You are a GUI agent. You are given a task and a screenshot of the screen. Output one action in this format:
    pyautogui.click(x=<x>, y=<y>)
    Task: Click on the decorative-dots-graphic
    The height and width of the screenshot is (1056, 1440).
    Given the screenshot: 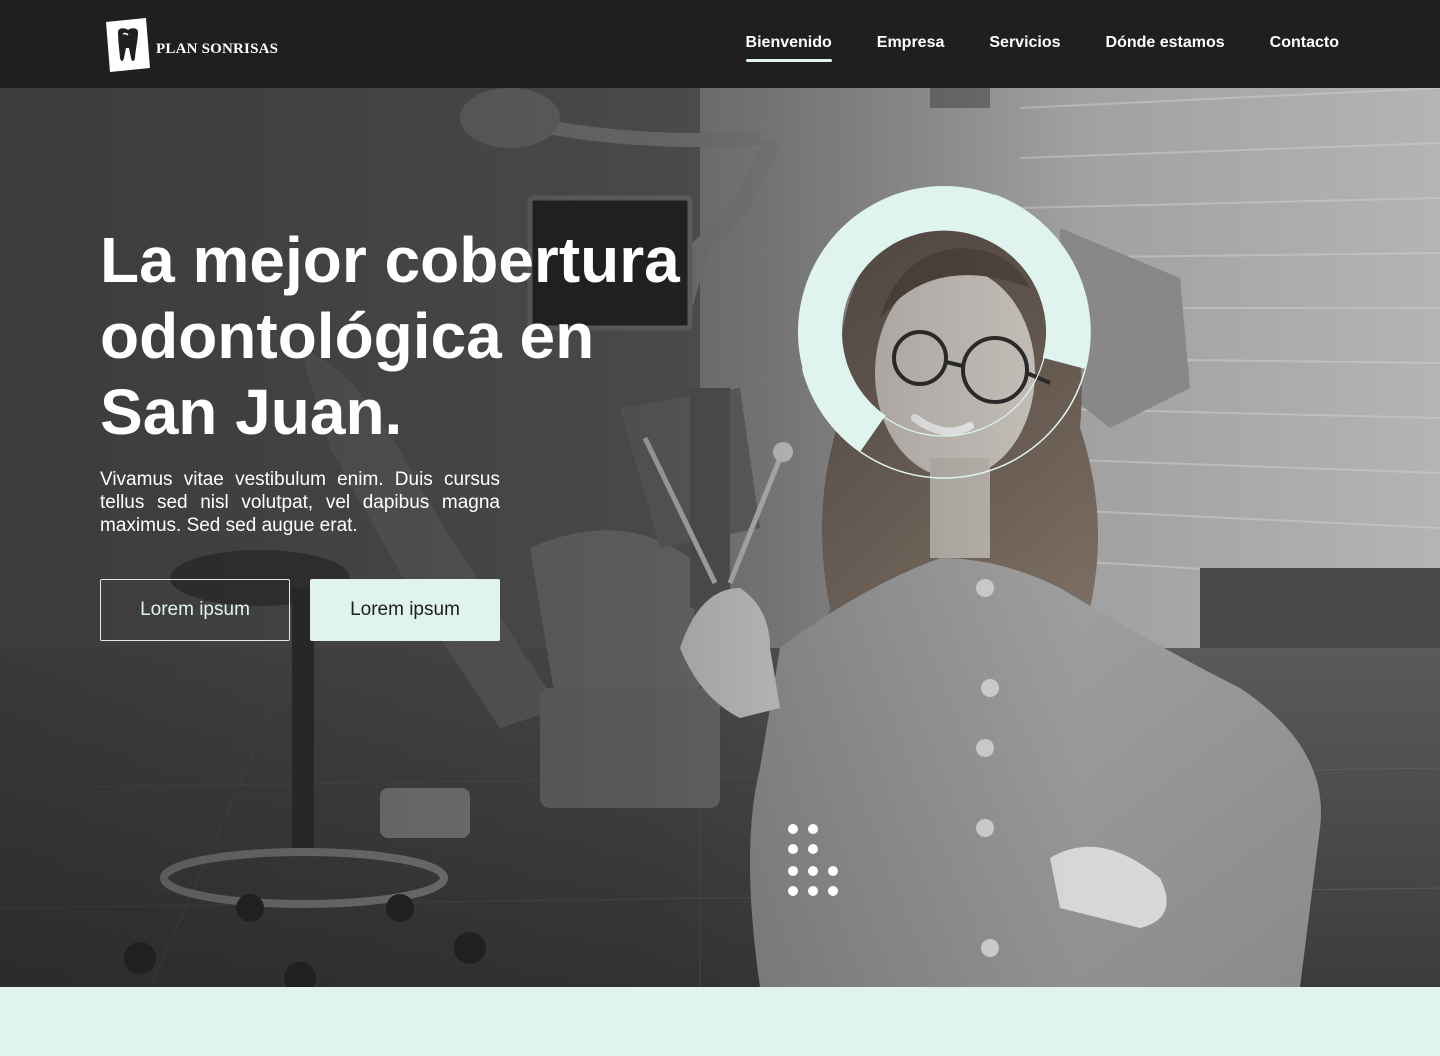 What is the action you would take?
    pyautogui.click(x=813, y=860)
    